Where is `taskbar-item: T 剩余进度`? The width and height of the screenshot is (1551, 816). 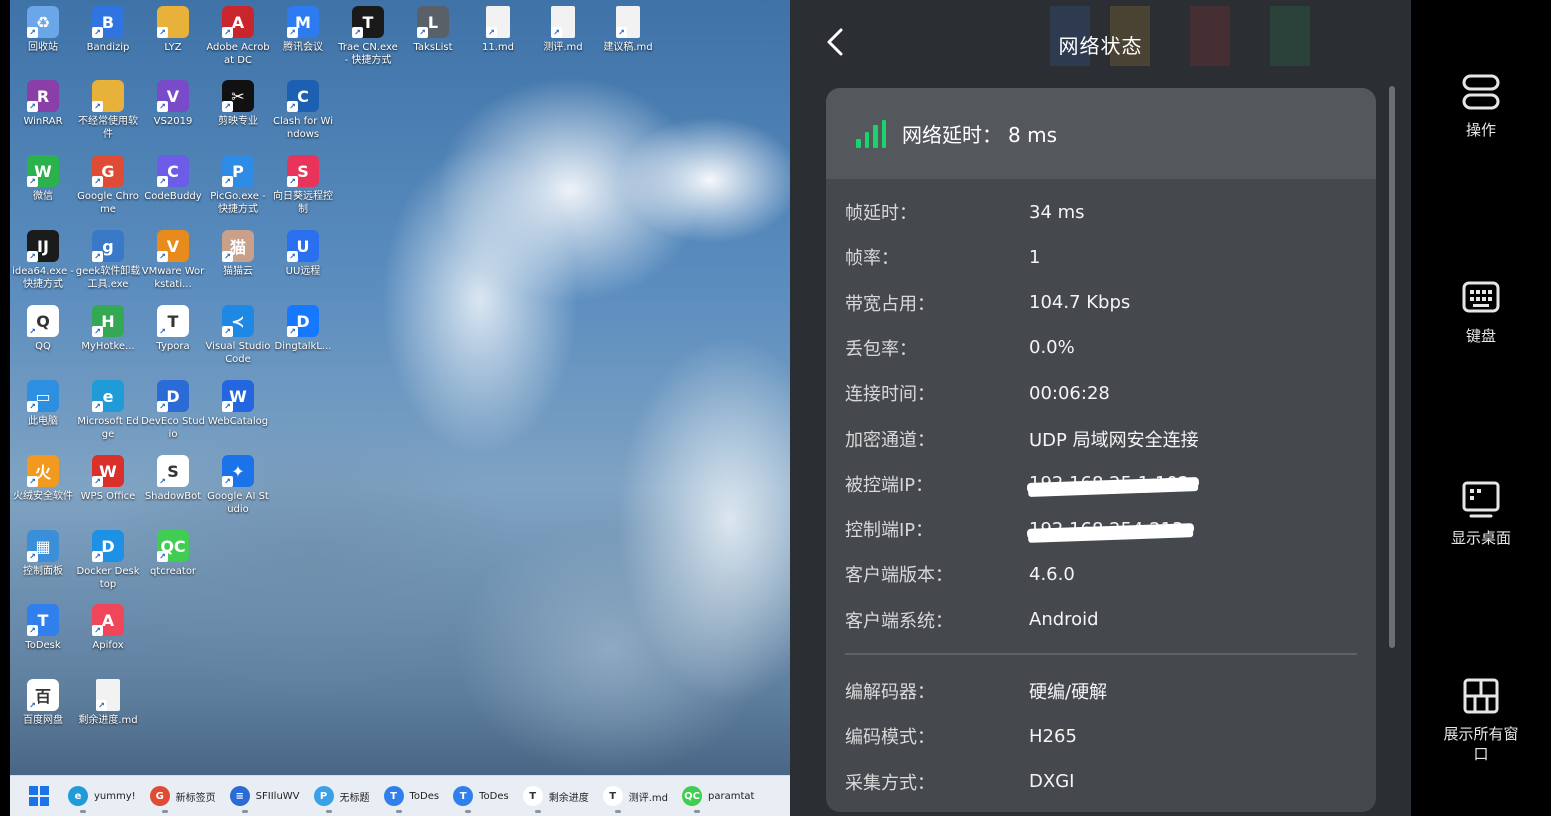
taskbar-item: T 剩余进度 is located at coordinates (557, 796).